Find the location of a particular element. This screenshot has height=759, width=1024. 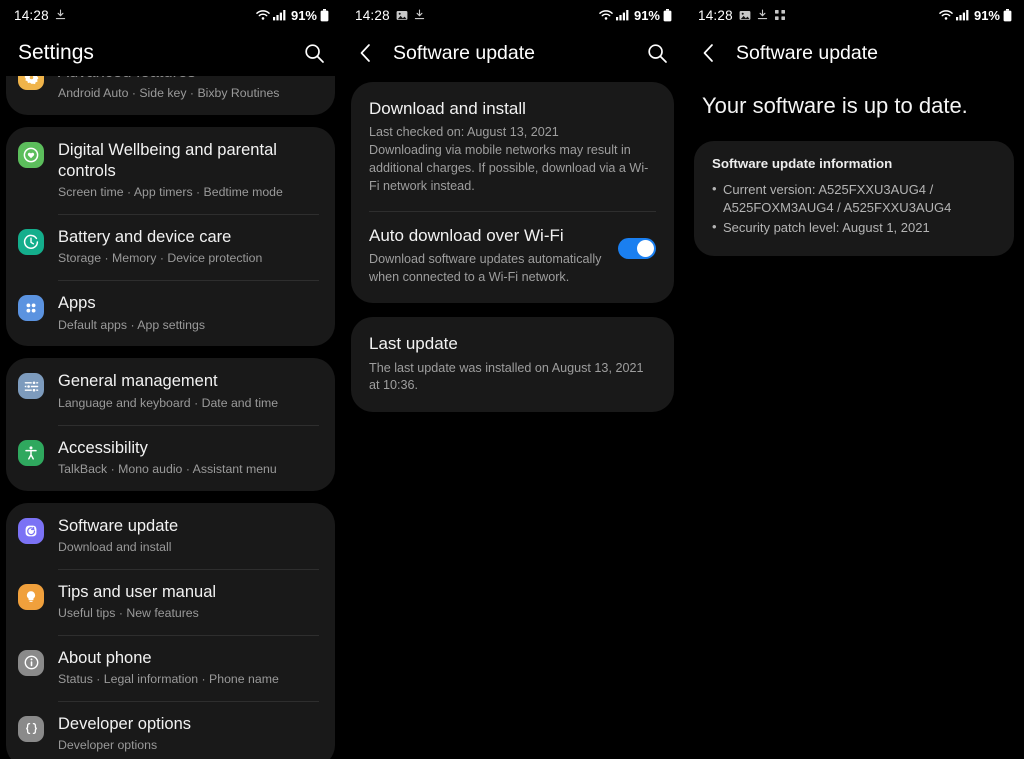

settings-item-text: Software update Download and install is located at coordinates (189, 536).